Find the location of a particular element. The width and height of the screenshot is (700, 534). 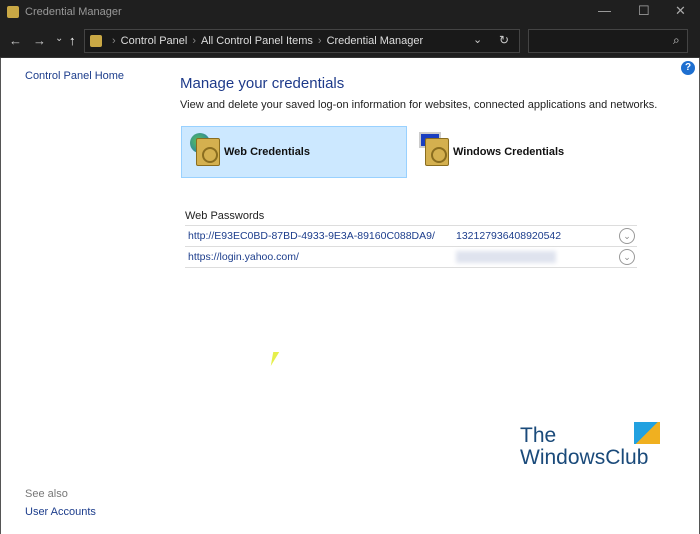

watermark-logo-icon is located at coordinates (647, 433).